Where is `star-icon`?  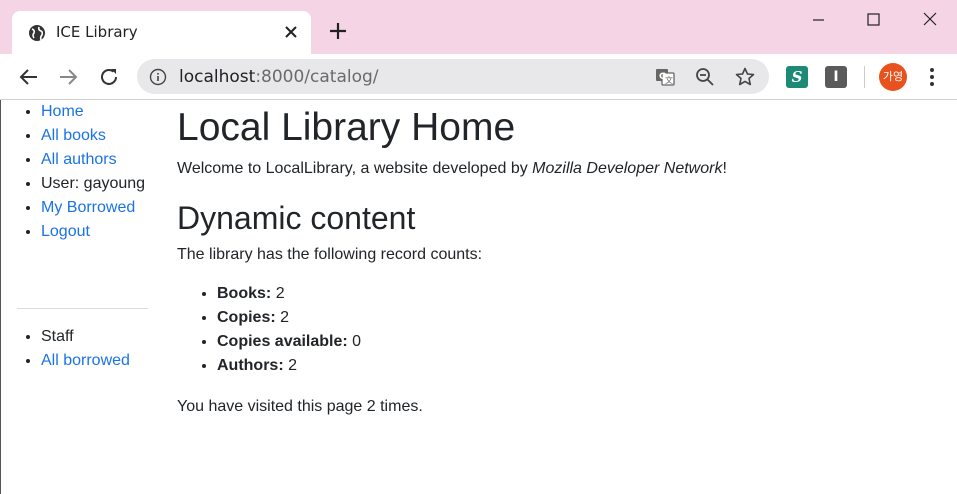 star-icon is located at coordinates (745, 77).